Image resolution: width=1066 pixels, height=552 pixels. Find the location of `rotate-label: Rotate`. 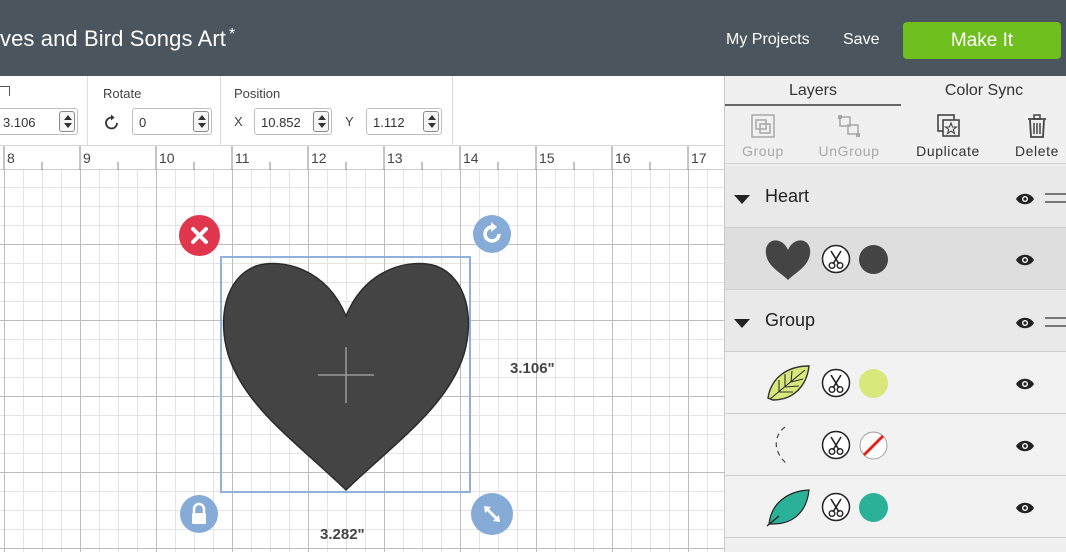

rotate-label: Rotate is located at coordinates (122, 93).